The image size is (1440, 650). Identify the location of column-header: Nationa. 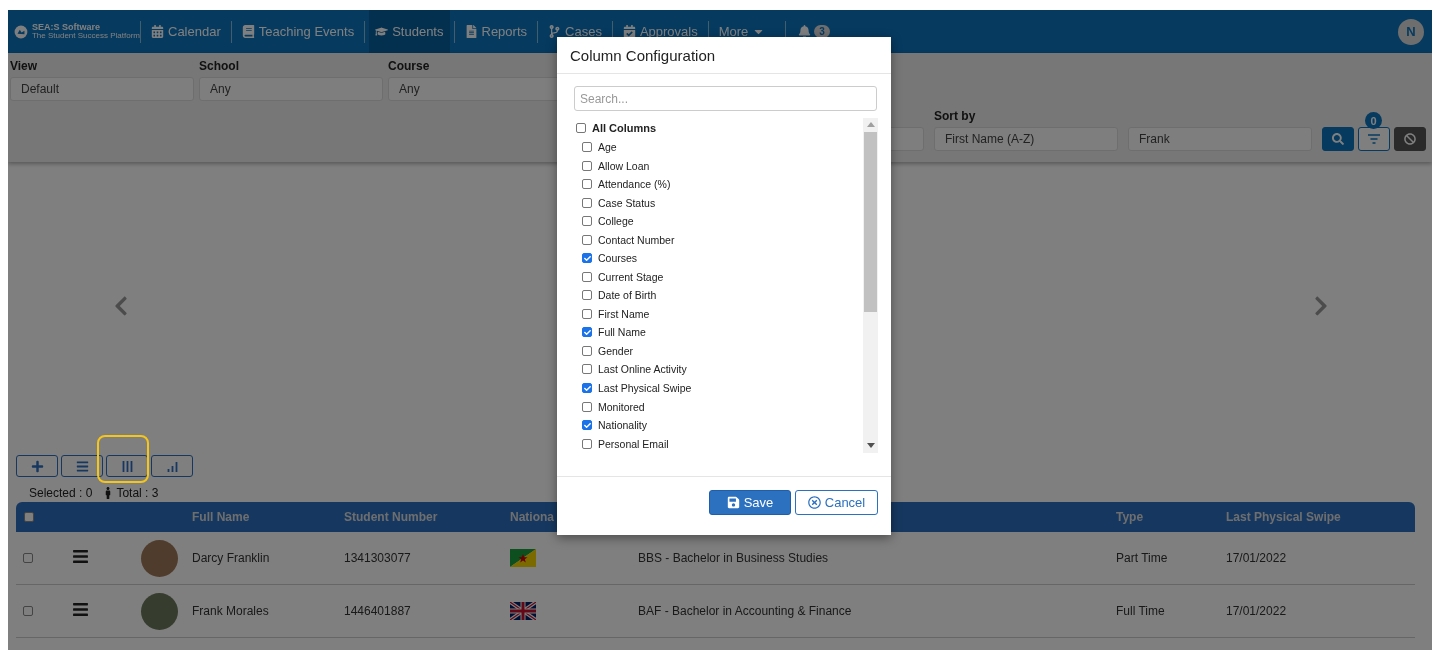
(532, 517).